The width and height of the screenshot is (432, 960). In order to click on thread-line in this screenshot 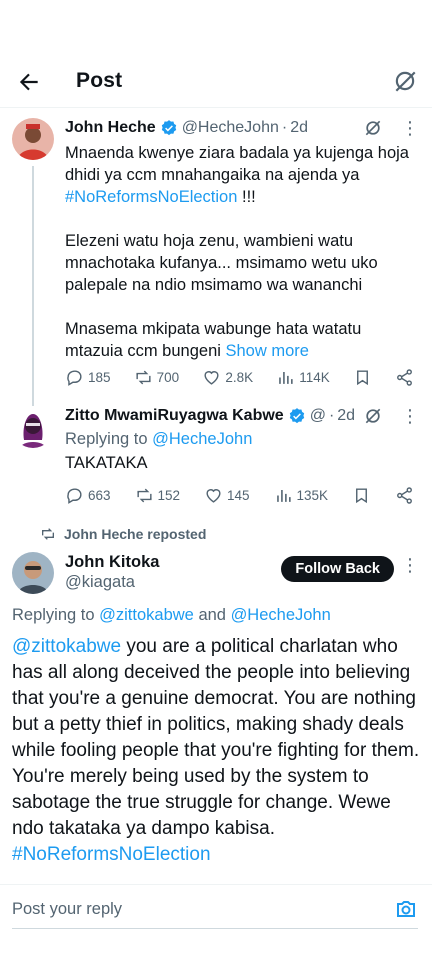, I will do `click(33, 302)`.